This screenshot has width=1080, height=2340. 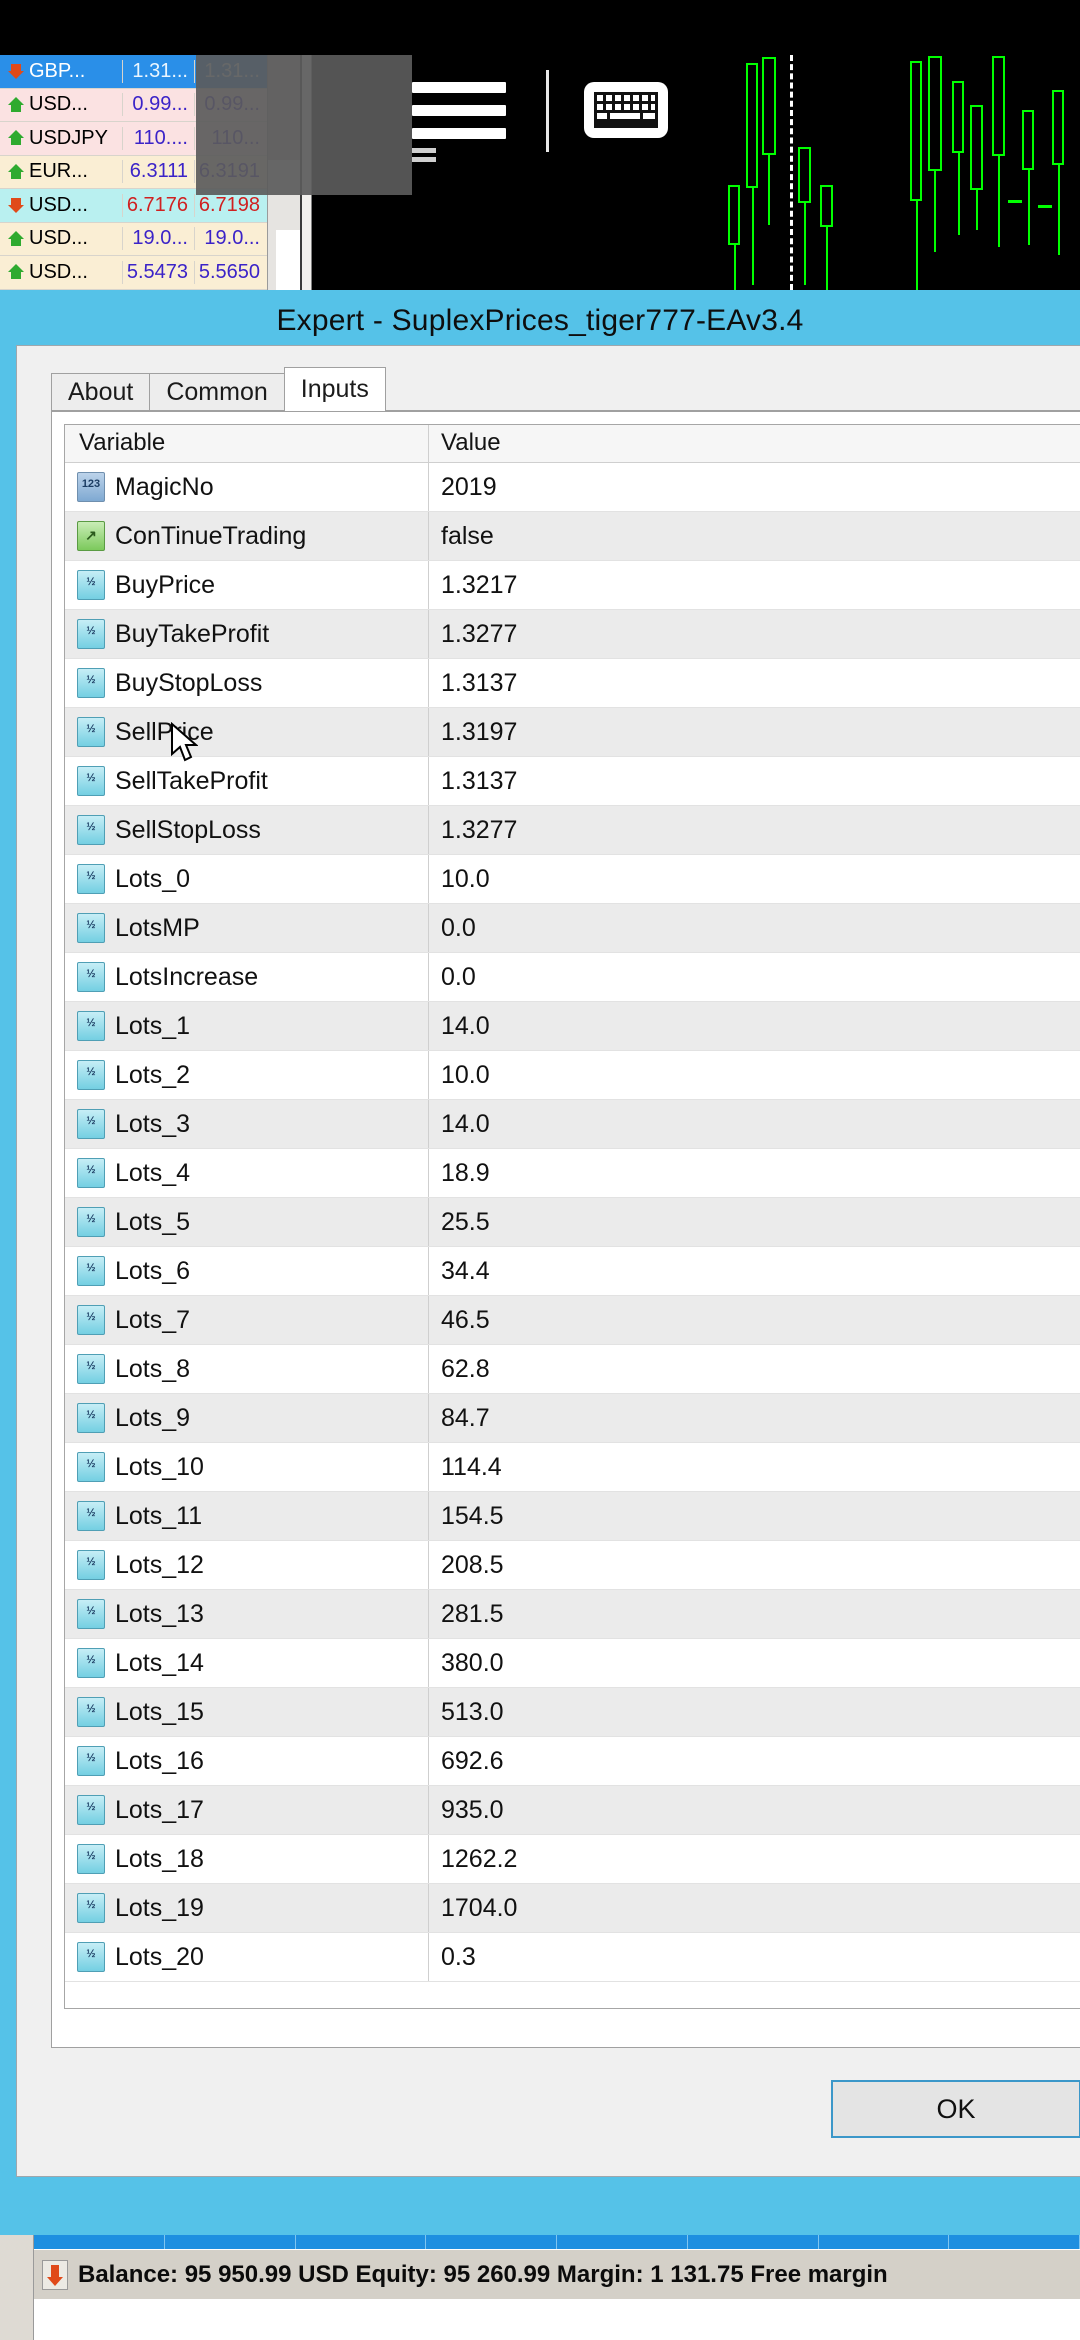 What do you see at coordinates (754, 585) in the screenshot?
I see `value-cell: 1.3217` at bounding box center [754, 585].